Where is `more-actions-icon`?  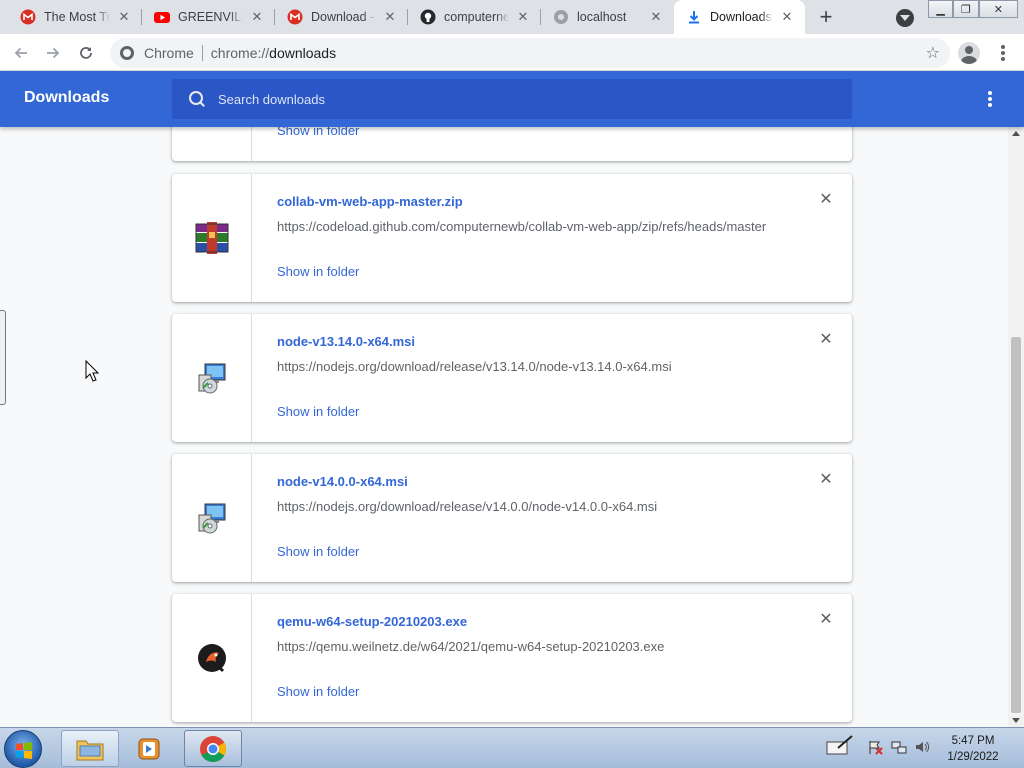
more-actions-icon is located at coordinates (990, 99).